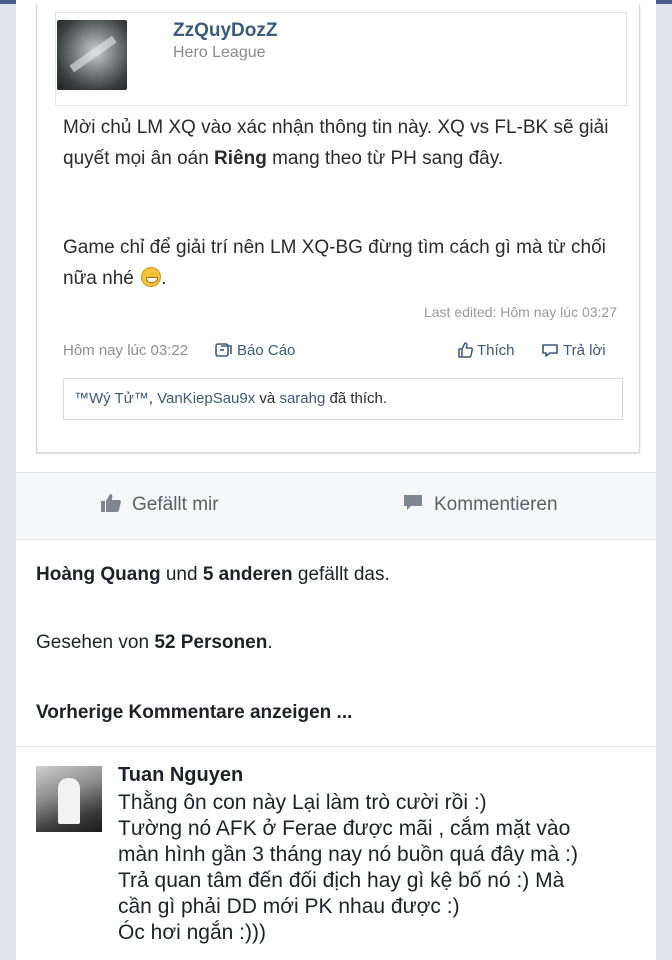 This screenshot has height=960, width=672. What do you see at coordinates (550, 350) in the screenshot?
I see `reply-icon` at bounding box center [550, 350].